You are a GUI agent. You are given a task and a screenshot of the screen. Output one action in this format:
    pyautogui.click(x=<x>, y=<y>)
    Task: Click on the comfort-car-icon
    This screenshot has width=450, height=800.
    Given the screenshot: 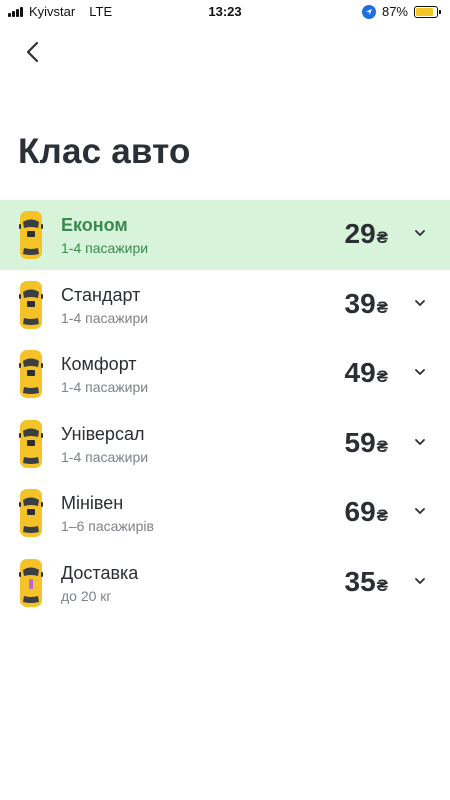 What is the action you would take?
    pyautogui.click(x=31, y=374)
    